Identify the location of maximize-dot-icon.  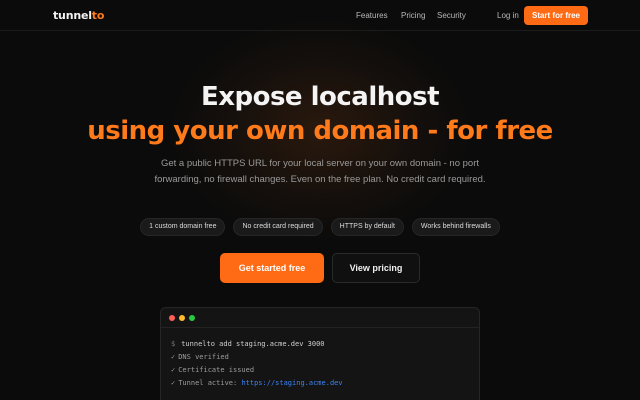
(192, 318).